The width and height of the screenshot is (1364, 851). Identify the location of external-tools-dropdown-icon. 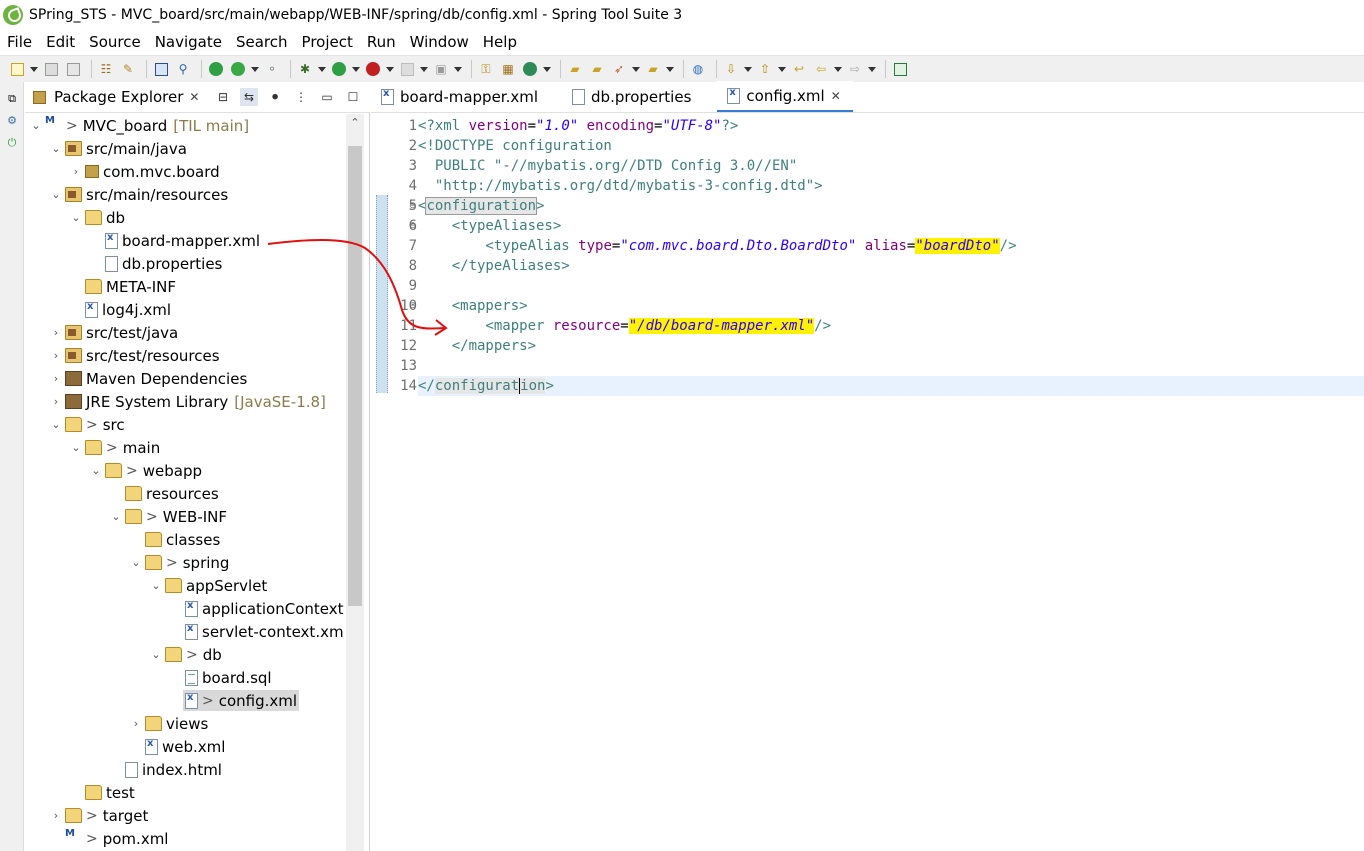
(390, 69).